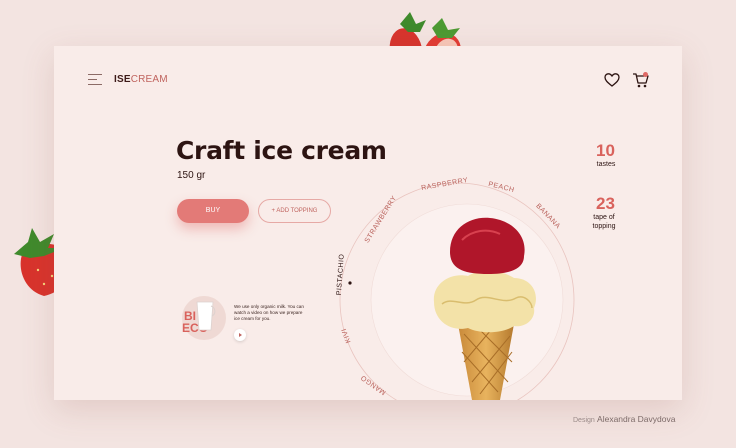 Image resolution: width=736 pixels, height=448 pixels. Describe the element at coordinates (636, 419) in the screenshot. I see `credit-name: Alexandra Davydova` at that location.